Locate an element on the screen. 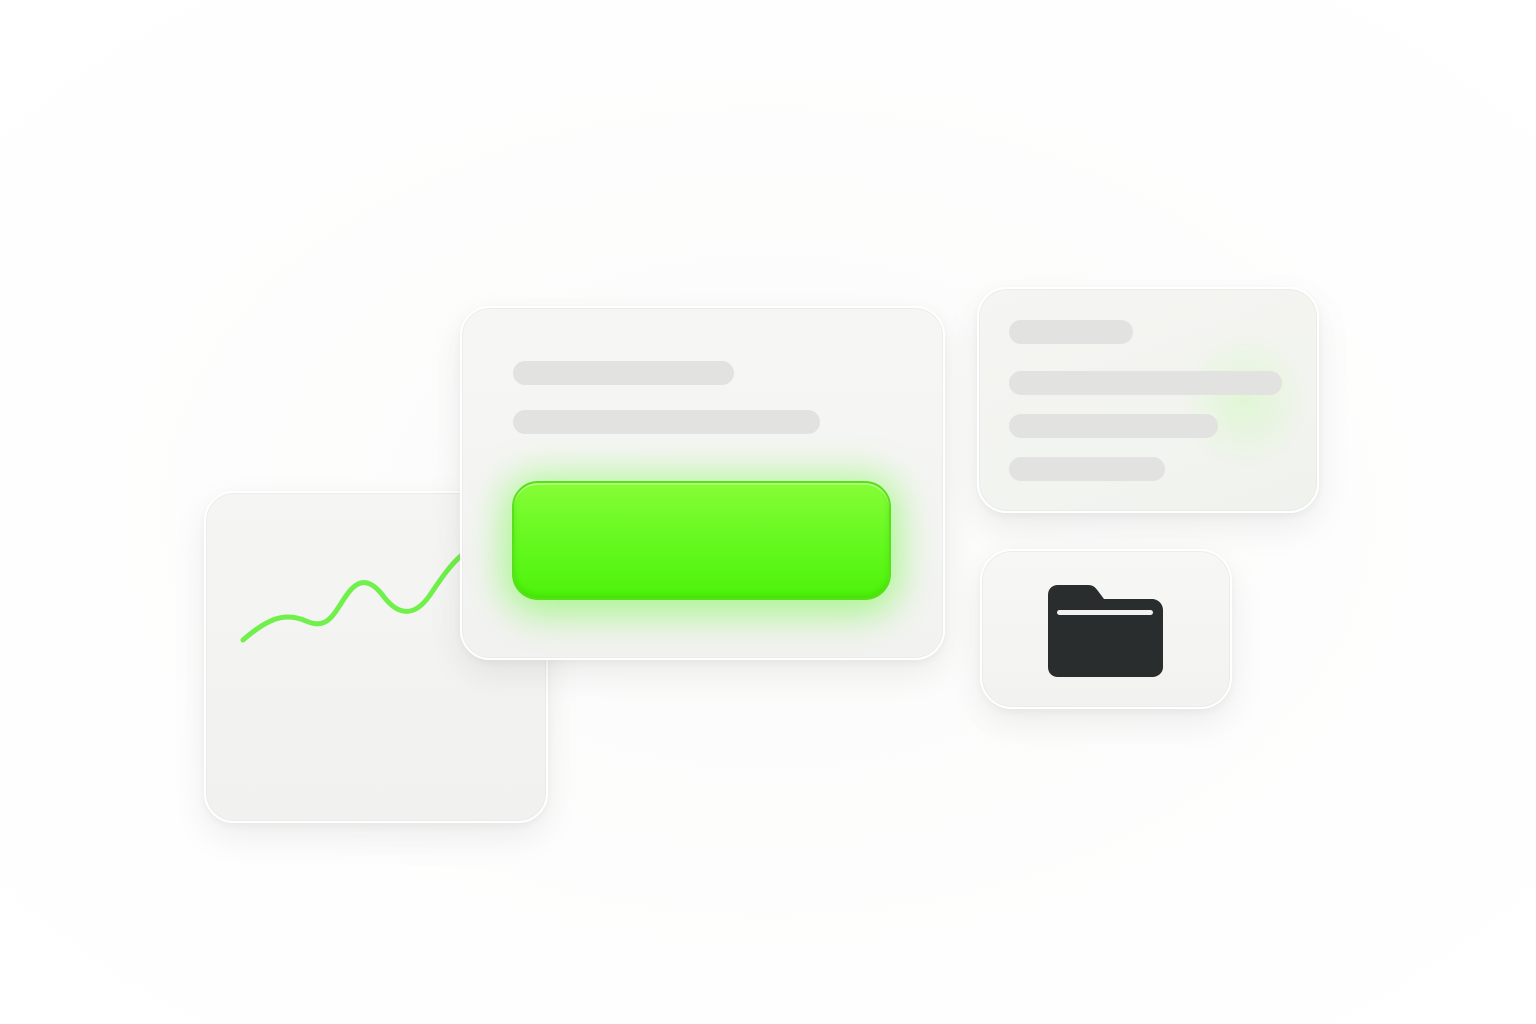 This screenshot has height=1024, width=1536. main-card-title-placeholder is located at coordinates (623, 373).